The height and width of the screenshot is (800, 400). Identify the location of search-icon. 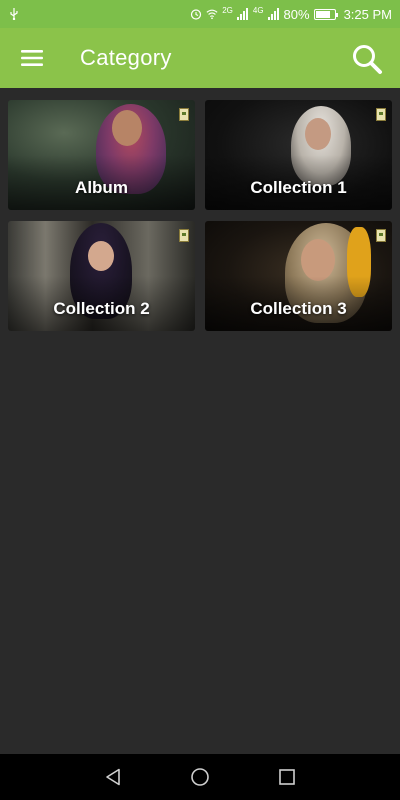
(367, 59).